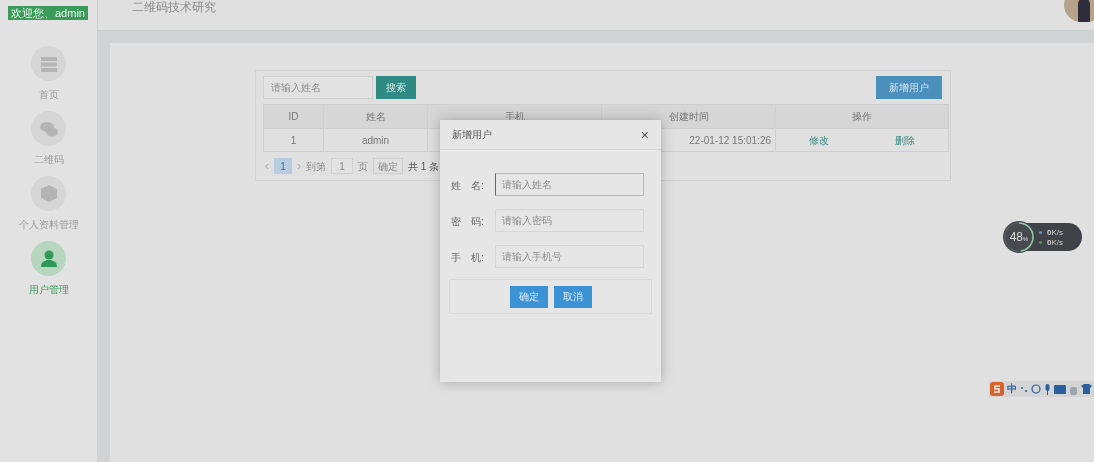  What do you see at coordinates (997, 389) in the screenshot?
I see `ime-logo-icon` at bounding box center [997, 389].